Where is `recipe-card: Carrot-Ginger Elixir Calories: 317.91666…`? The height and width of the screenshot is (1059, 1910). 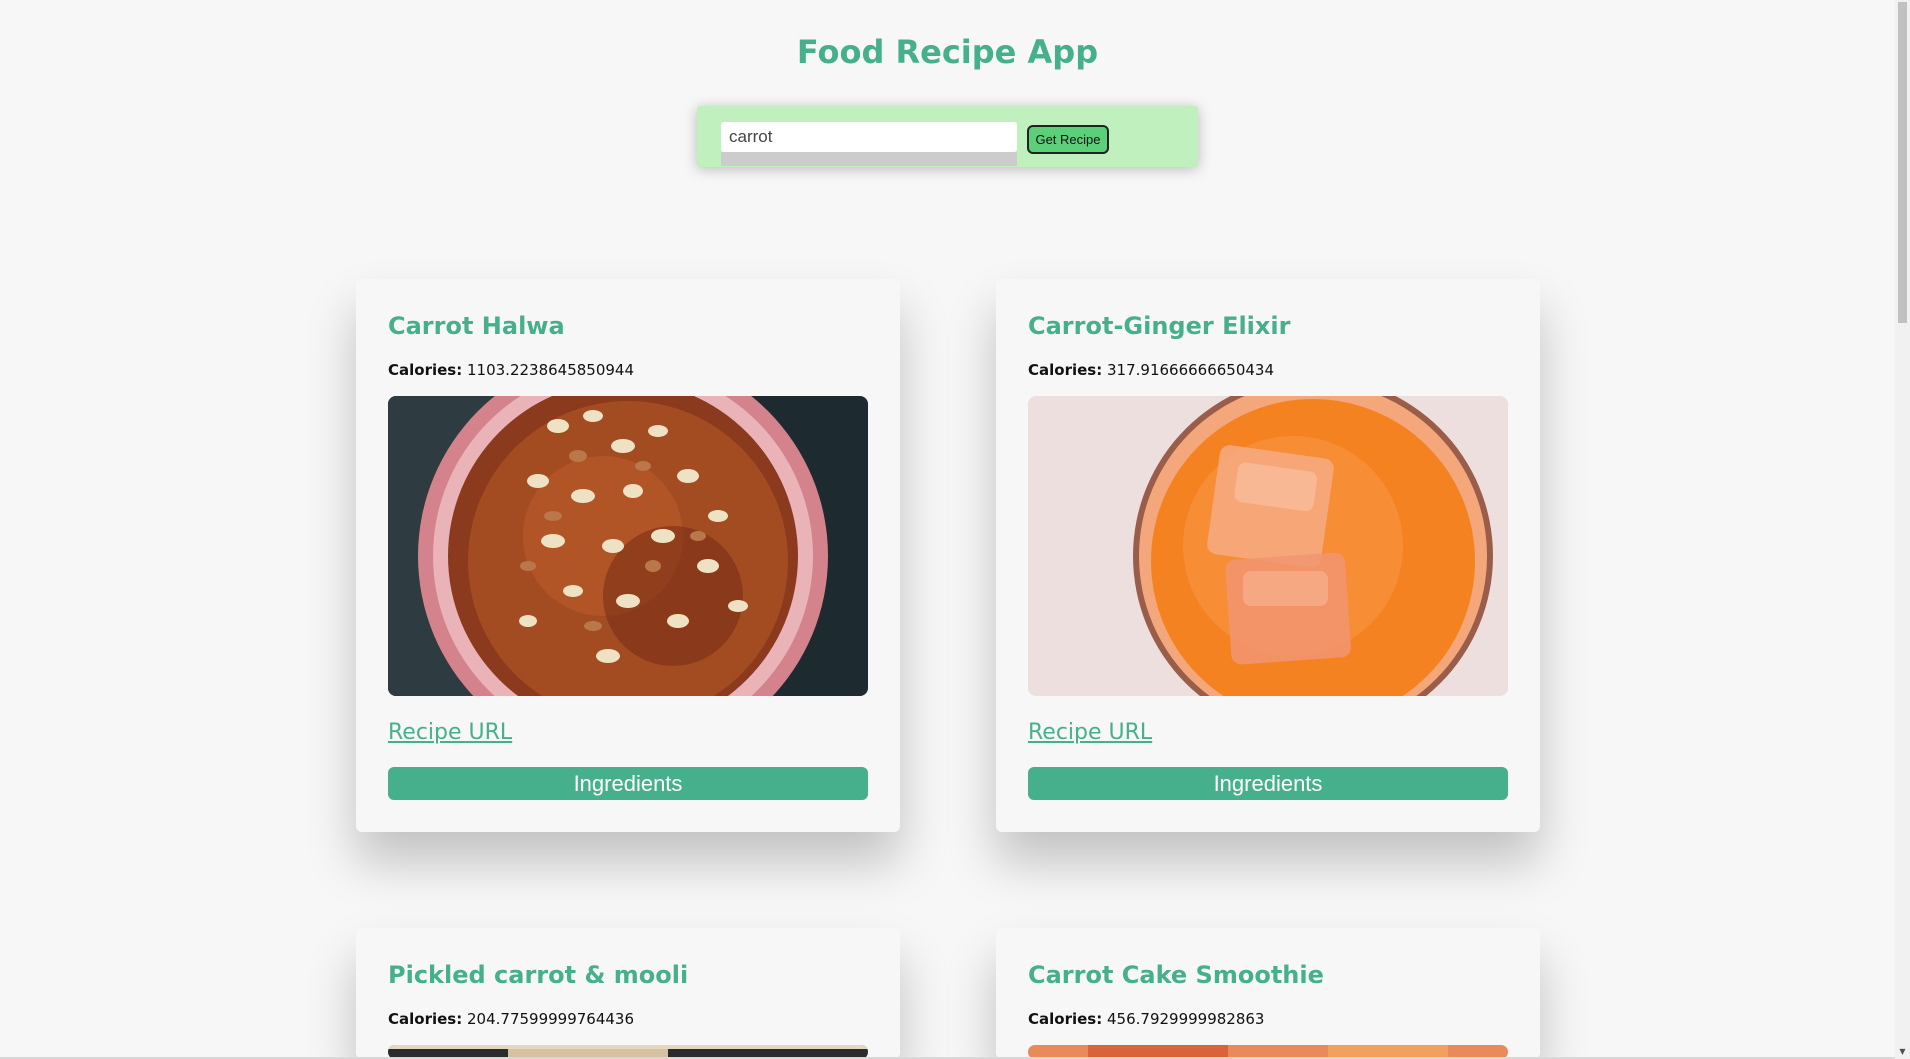
recipe-card: Carrot-Ginger Elixir Calories: 317.91666… is located at coordinates (1268, 555).